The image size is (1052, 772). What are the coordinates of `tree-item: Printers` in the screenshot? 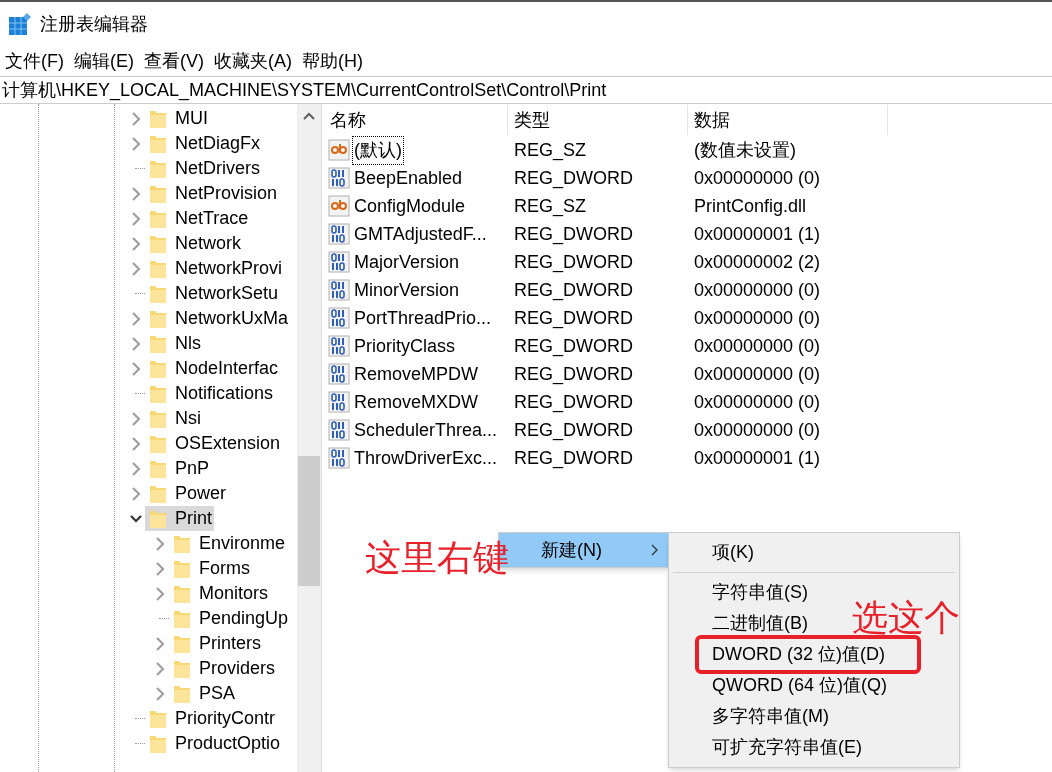 It's located at (216, 643).